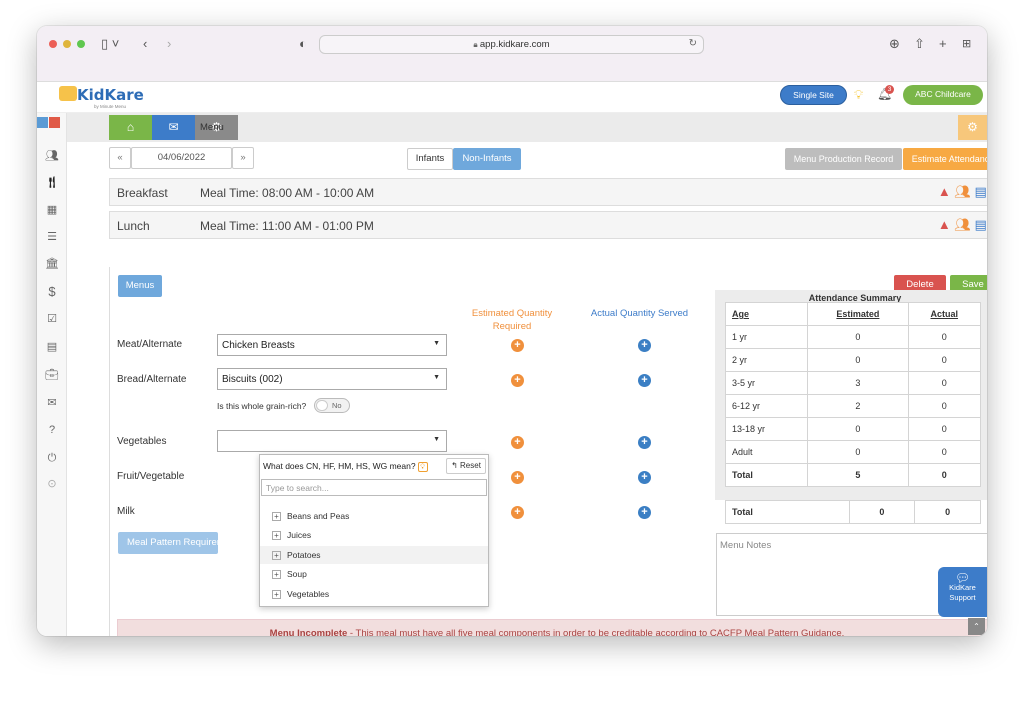 The height and width of the screenshot is (705, 1024). What do you see at coordinates (487, 159) in the screenshot?
I see `noninfants-tab: Non-Infants` at bounding box center [487, 159].